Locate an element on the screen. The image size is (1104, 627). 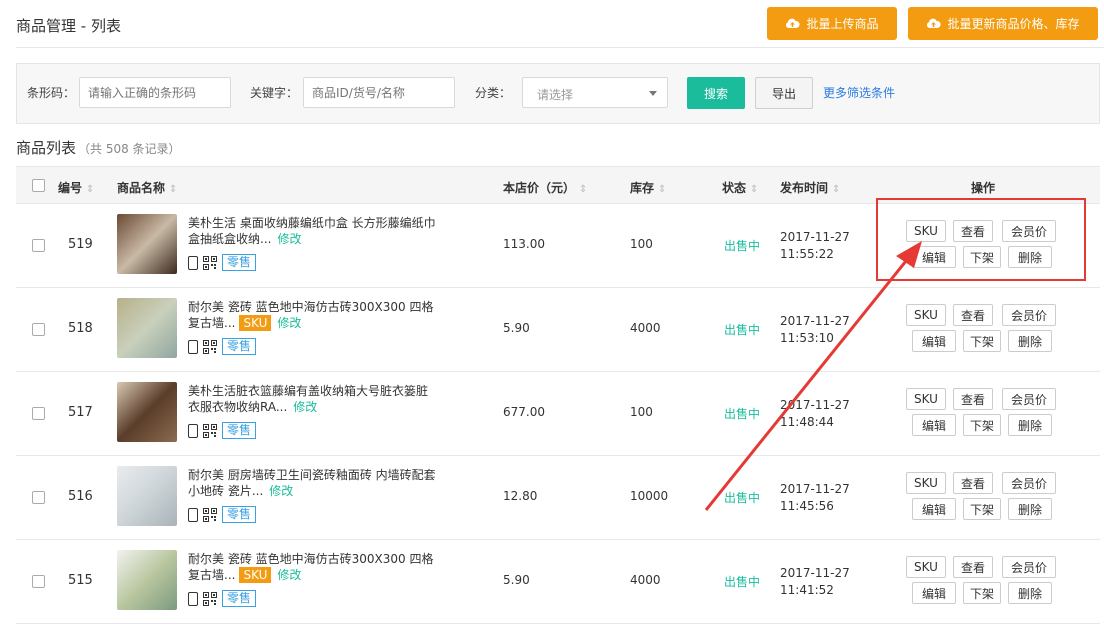
category-select: 请选择 is located at coordinates (595, 92).